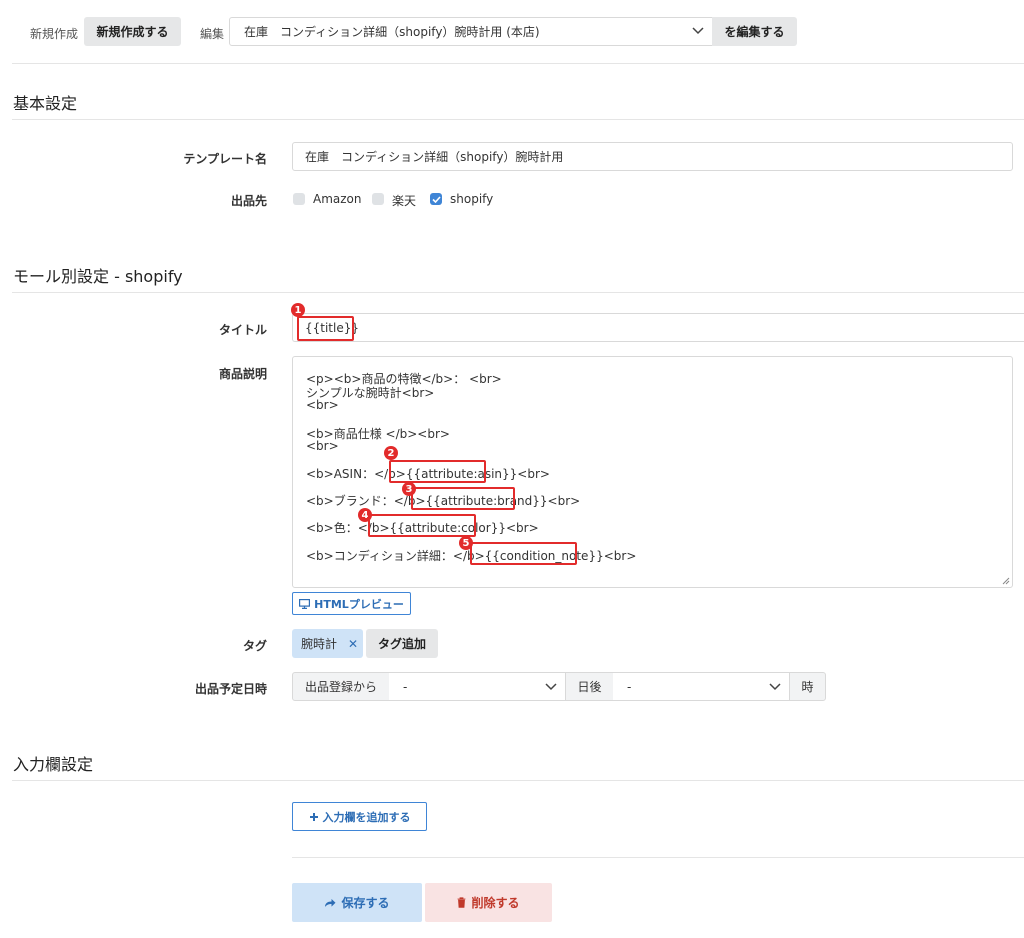 This screenshot has height=938, width=1024. What do you see at coordinates (341, 686) in the screenshot?
I see `schedule-prefix: 出品登録から` at bounding box center [341, 686].